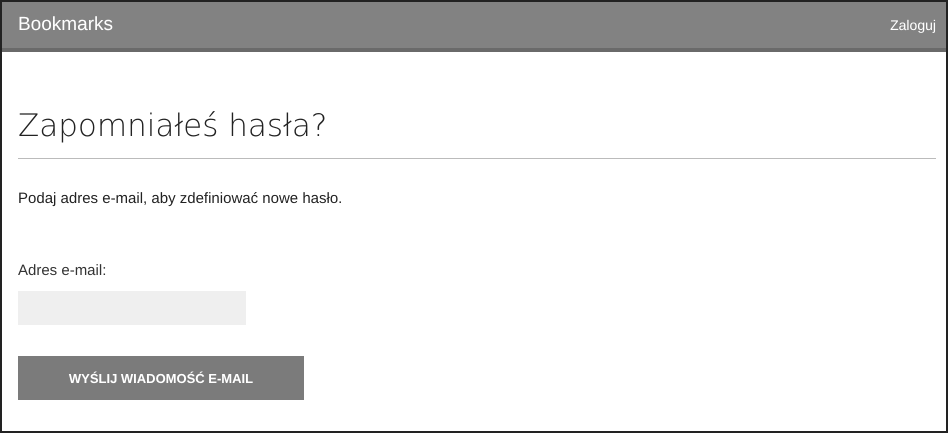  I want to click on login-link: Zaloguj, so click(913, 25).